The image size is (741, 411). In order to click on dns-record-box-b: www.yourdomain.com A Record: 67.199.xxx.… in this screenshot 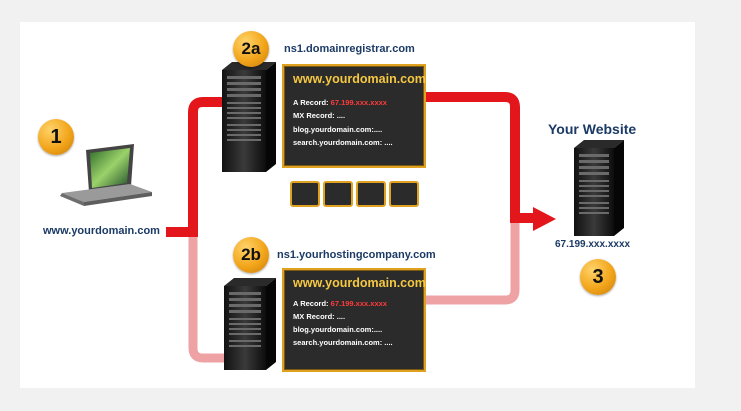, I will do `click(354, 320)`.